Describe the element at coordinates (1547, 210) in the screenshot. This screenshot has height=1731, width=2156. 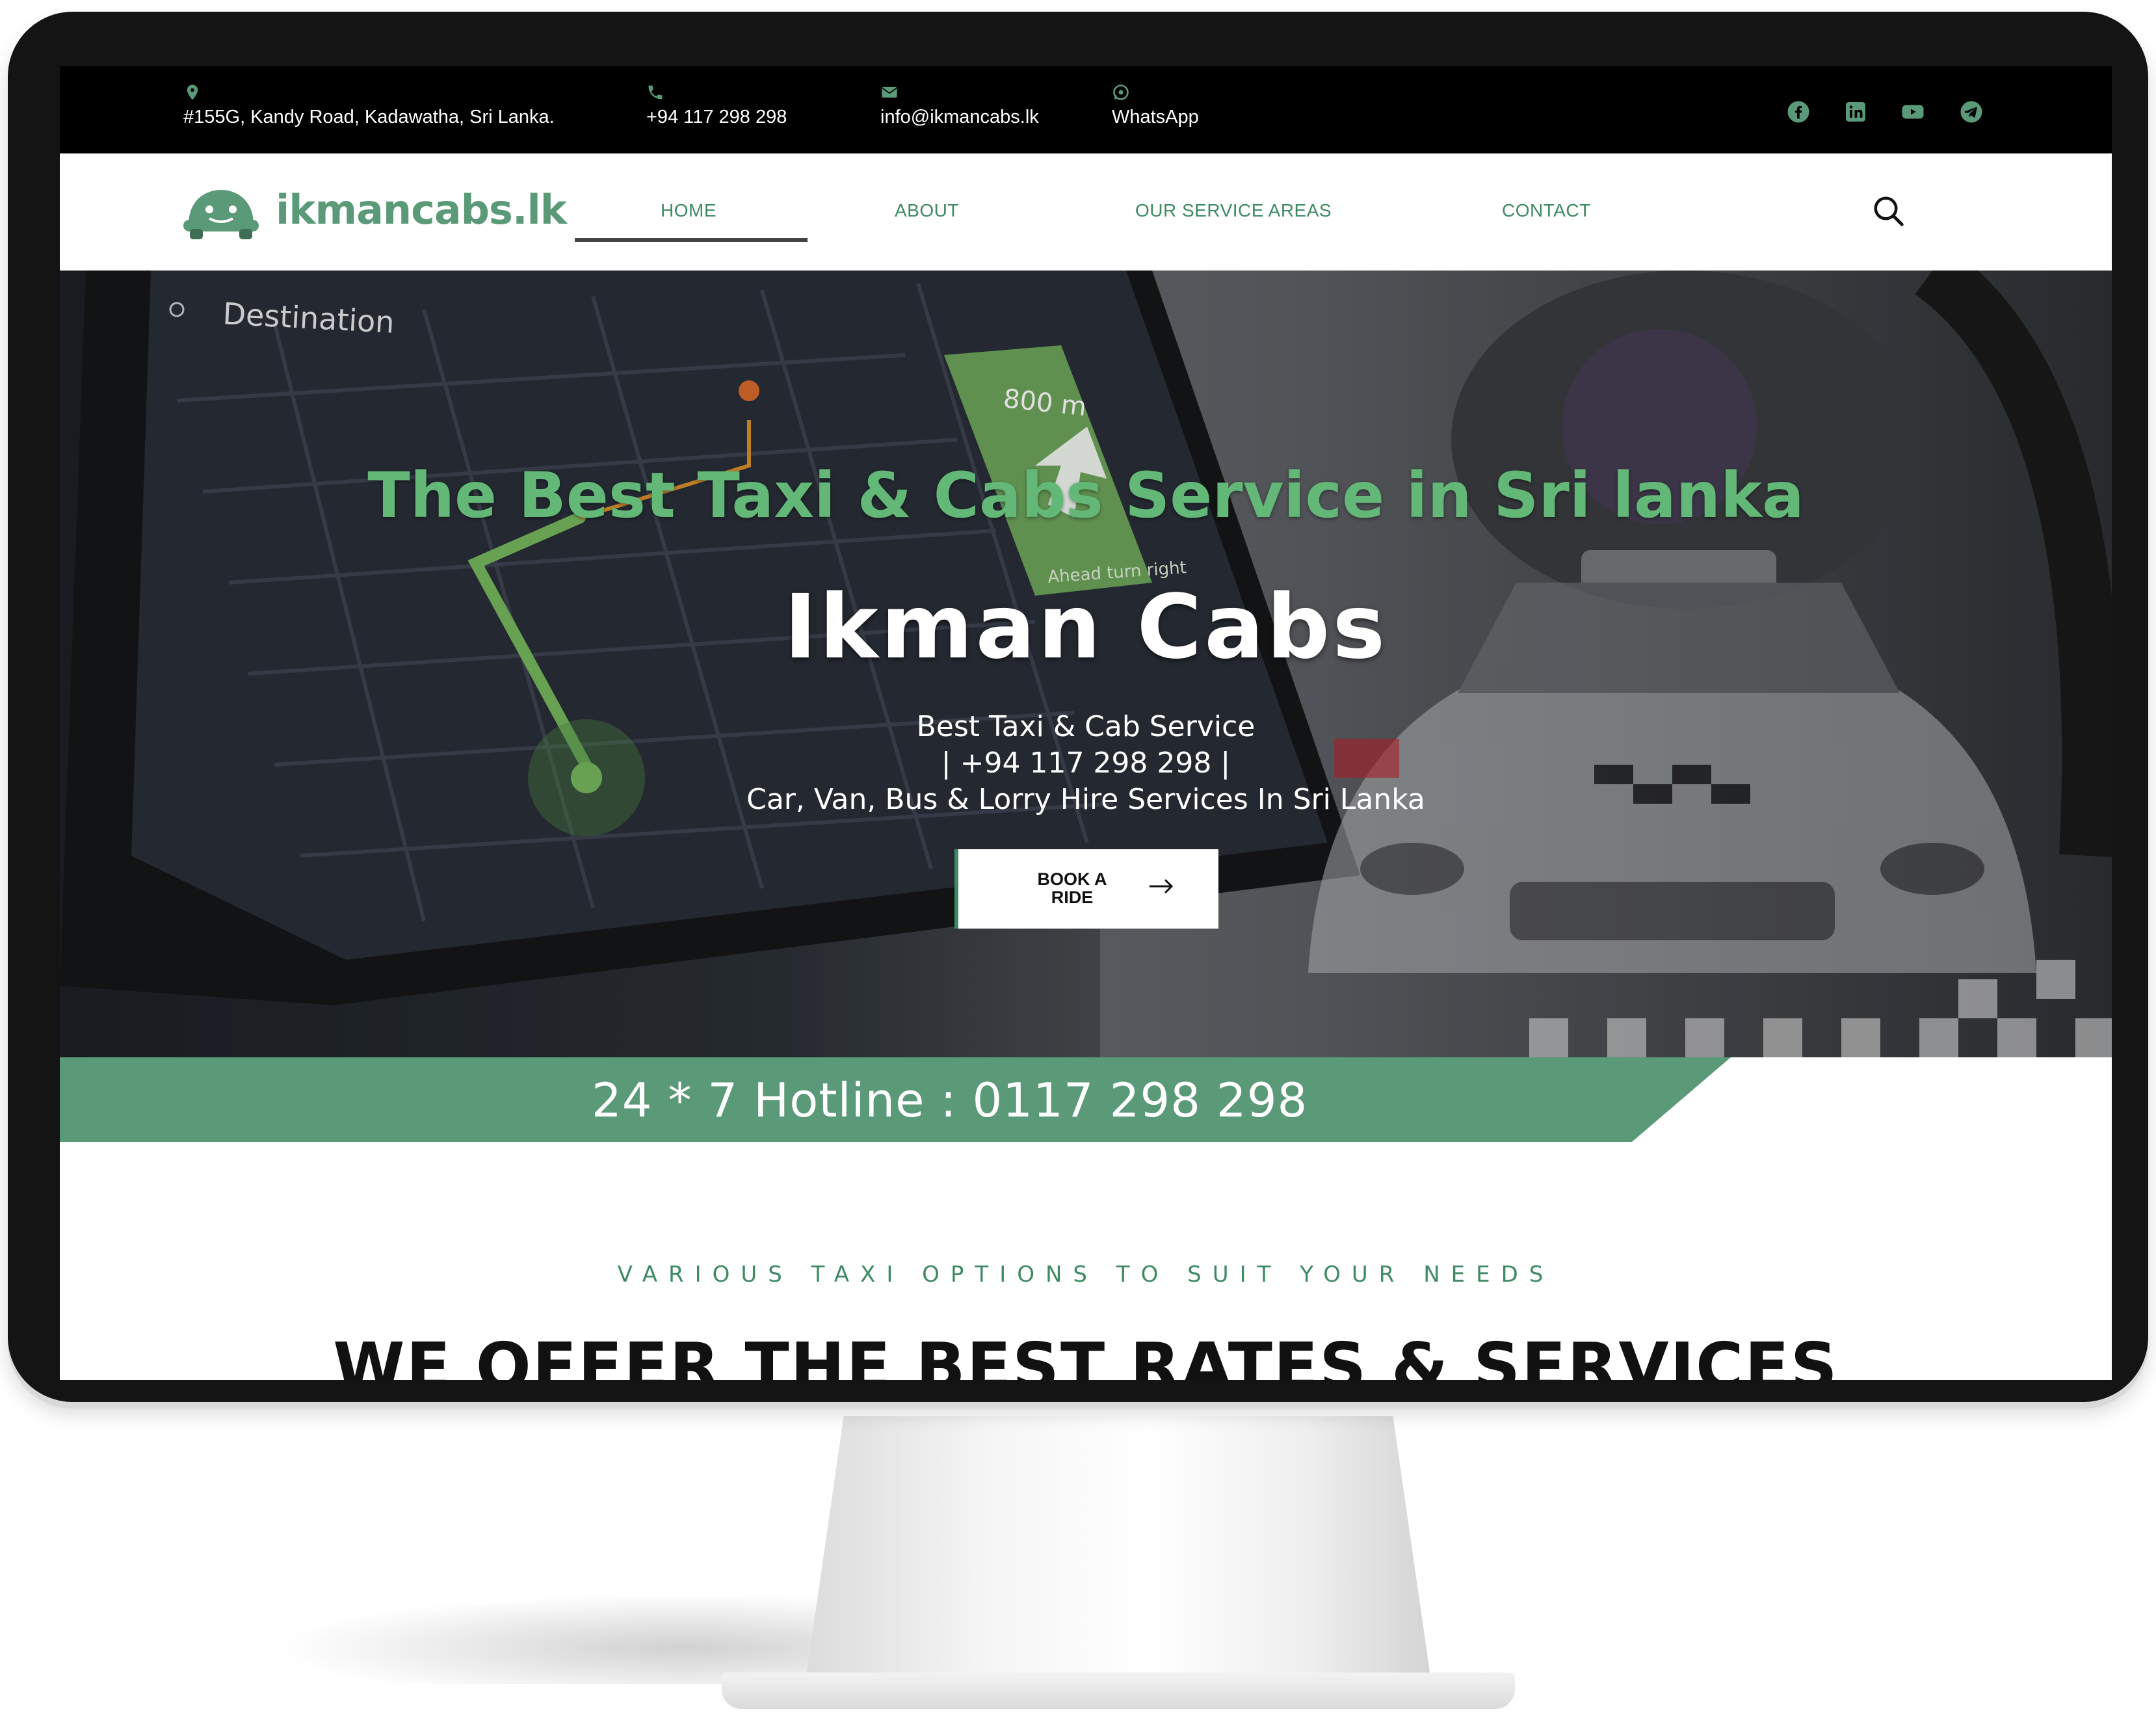
I see `nav-contact: CONTACT` at that location.